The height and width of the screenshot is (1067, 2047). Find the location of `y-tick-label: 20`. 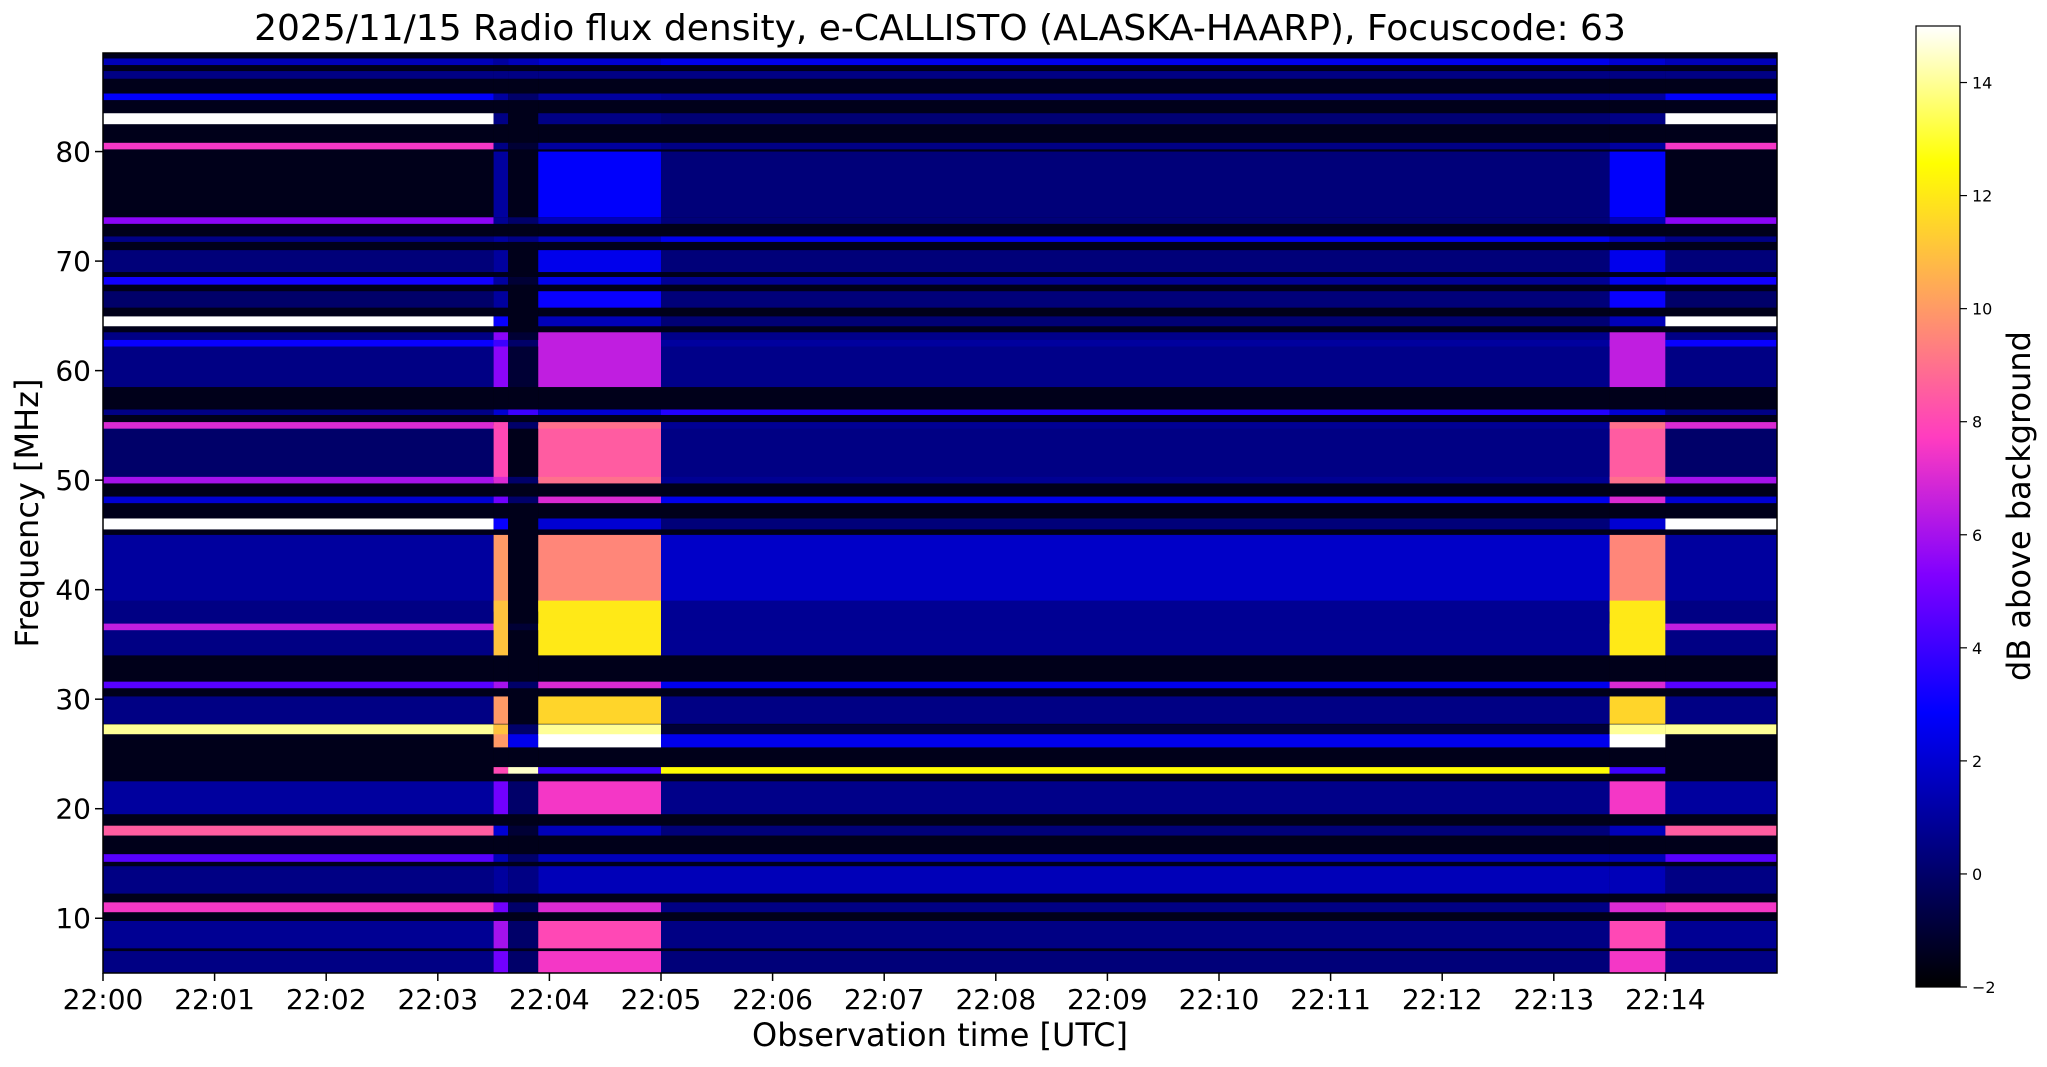

y-tick-label: 20 is located at coordinates (73, 809).